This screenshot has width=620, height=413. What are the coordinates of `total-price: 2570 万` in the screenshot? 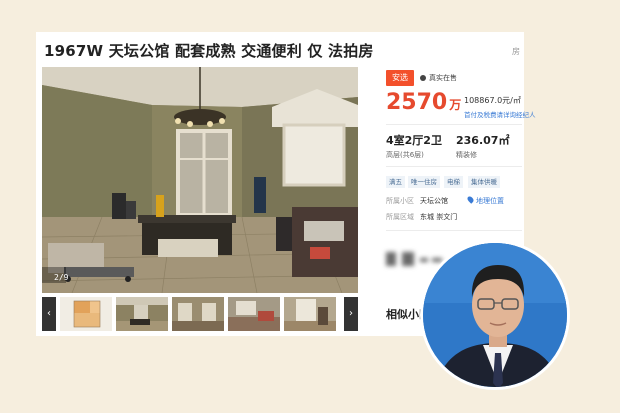 It's located at (423, 102).